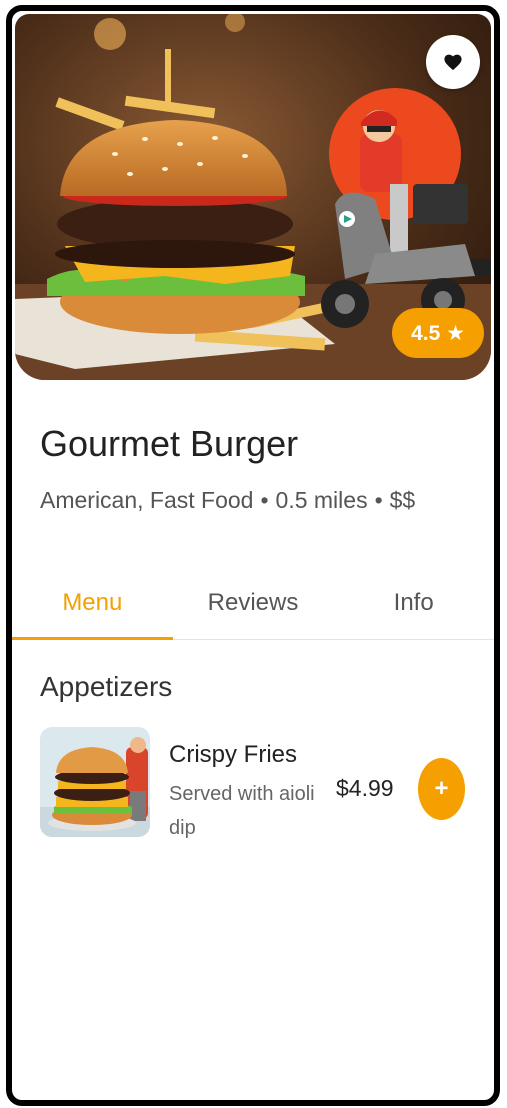 The width and height of the screenshot is (507, 1108). What do you see at coordinates (106, 686) in the screenshot?
I see `section-title: Appetizers` at bounding box center [106, 686].